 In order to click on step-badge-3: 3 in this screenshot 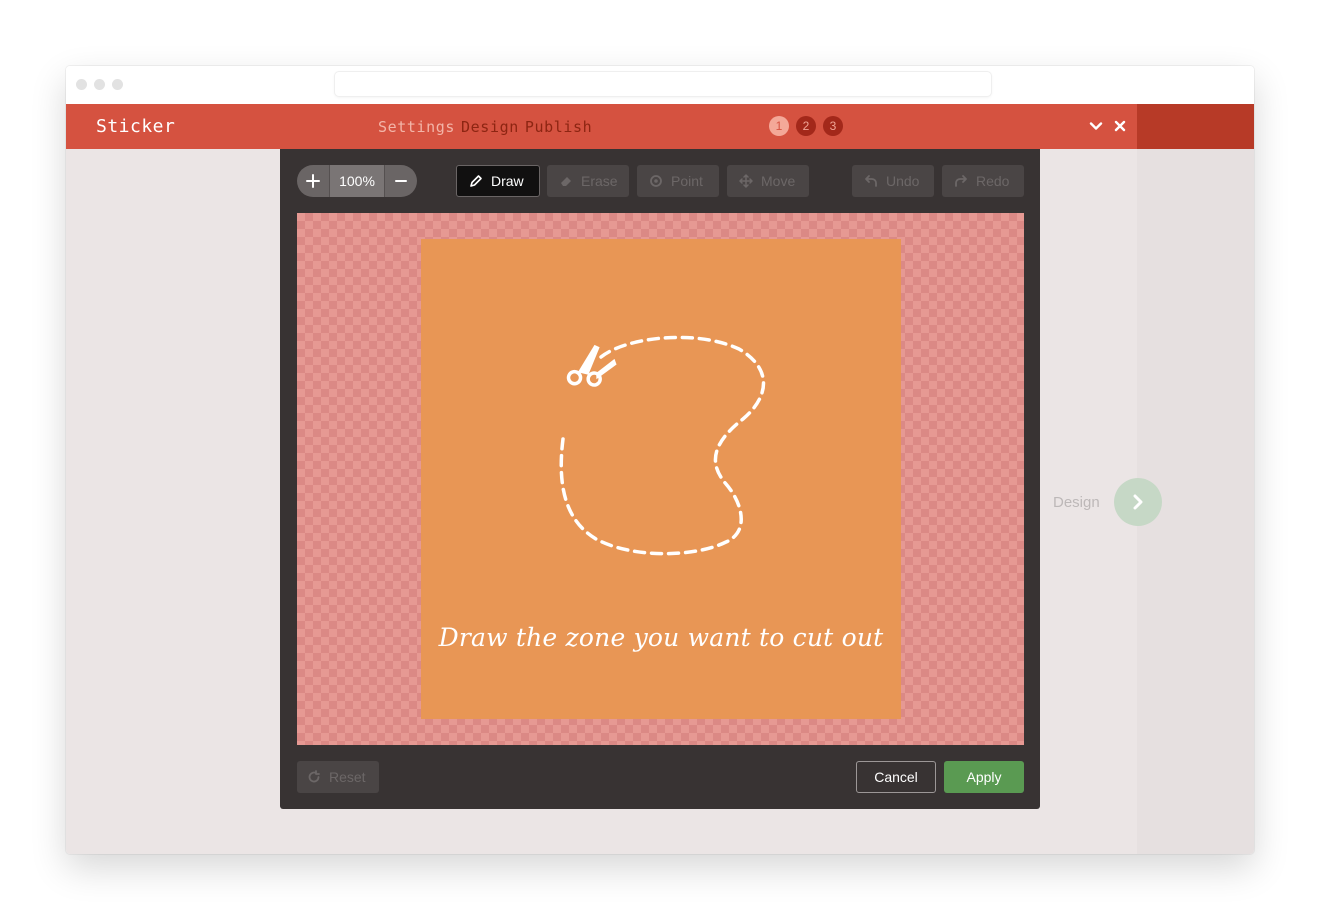, I will do `click(833, 126)`.